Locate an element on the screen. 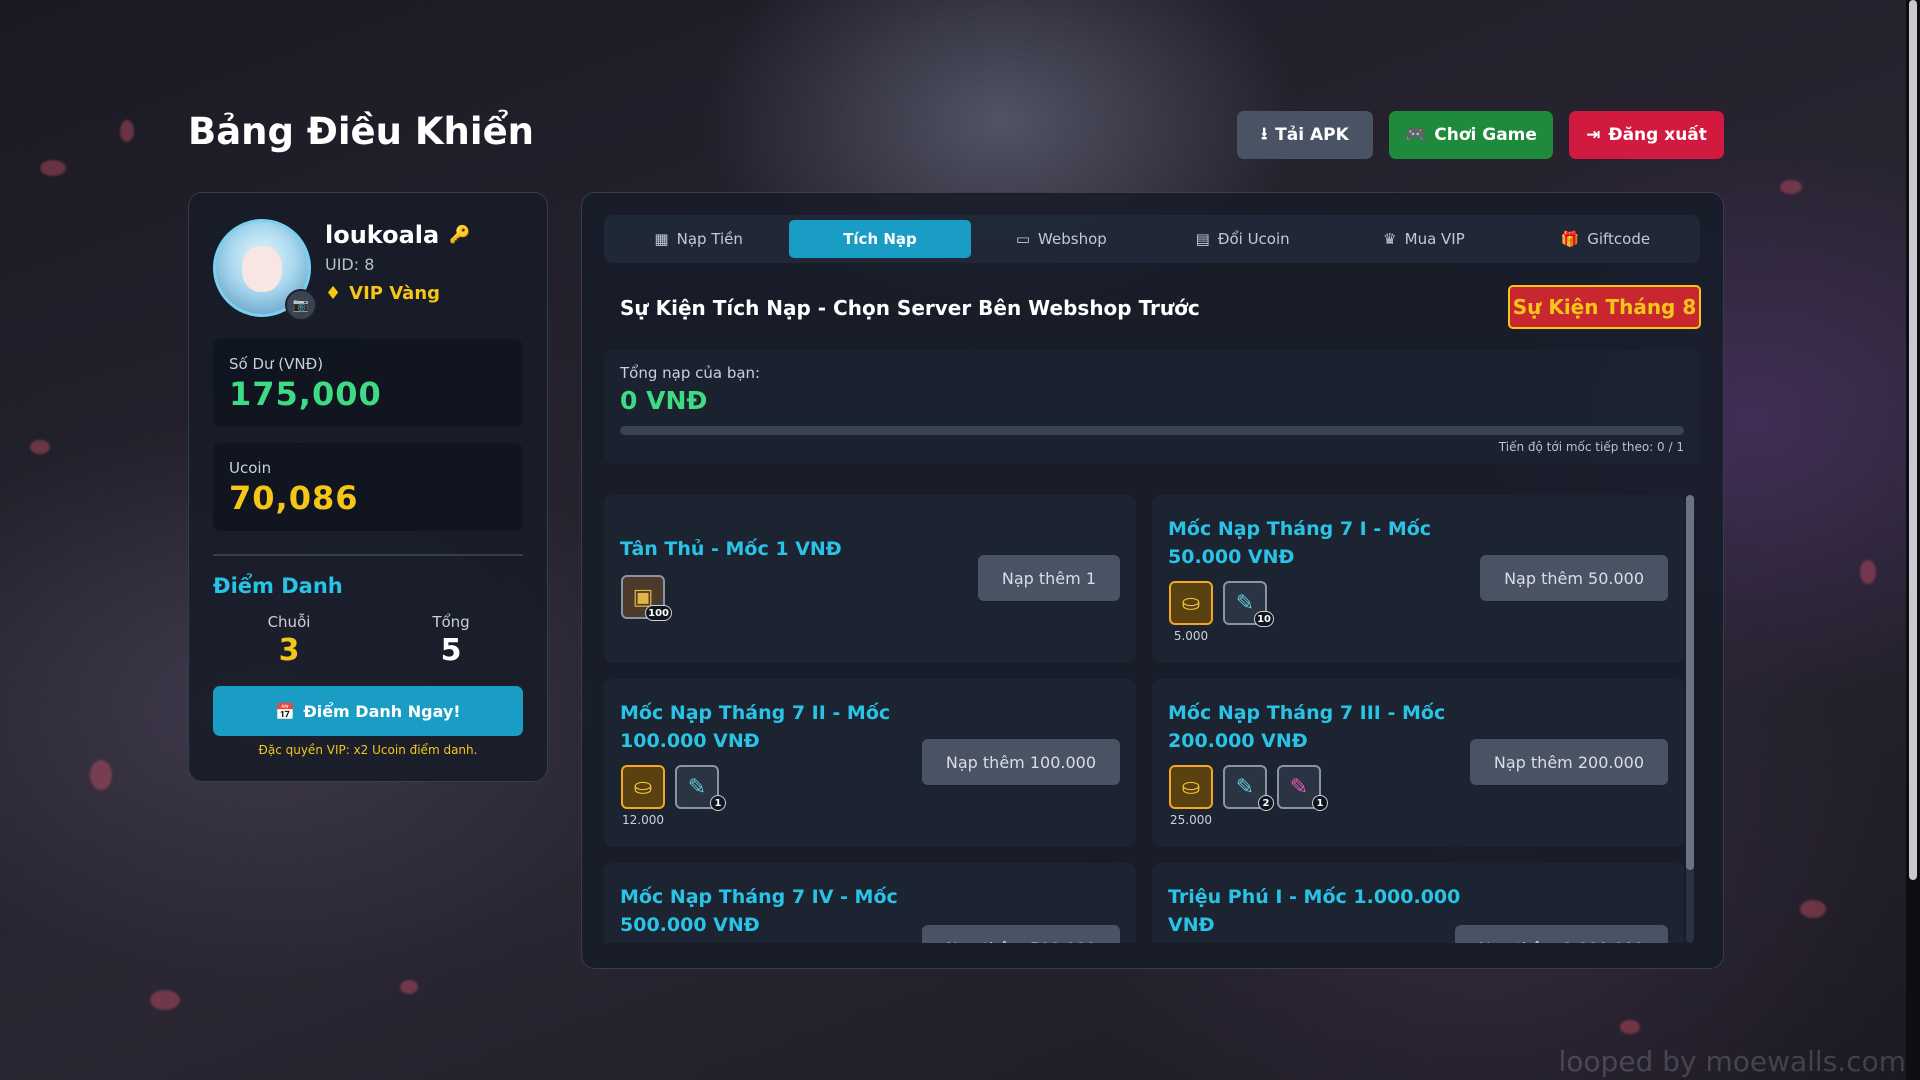 Image resolution: width=1920 pixels, height=1080 pixels. milestone-title: Mốc Nạp Tháng 7 IV - Mốc 500.000 VNĐ is located at coordinates (759, 911).